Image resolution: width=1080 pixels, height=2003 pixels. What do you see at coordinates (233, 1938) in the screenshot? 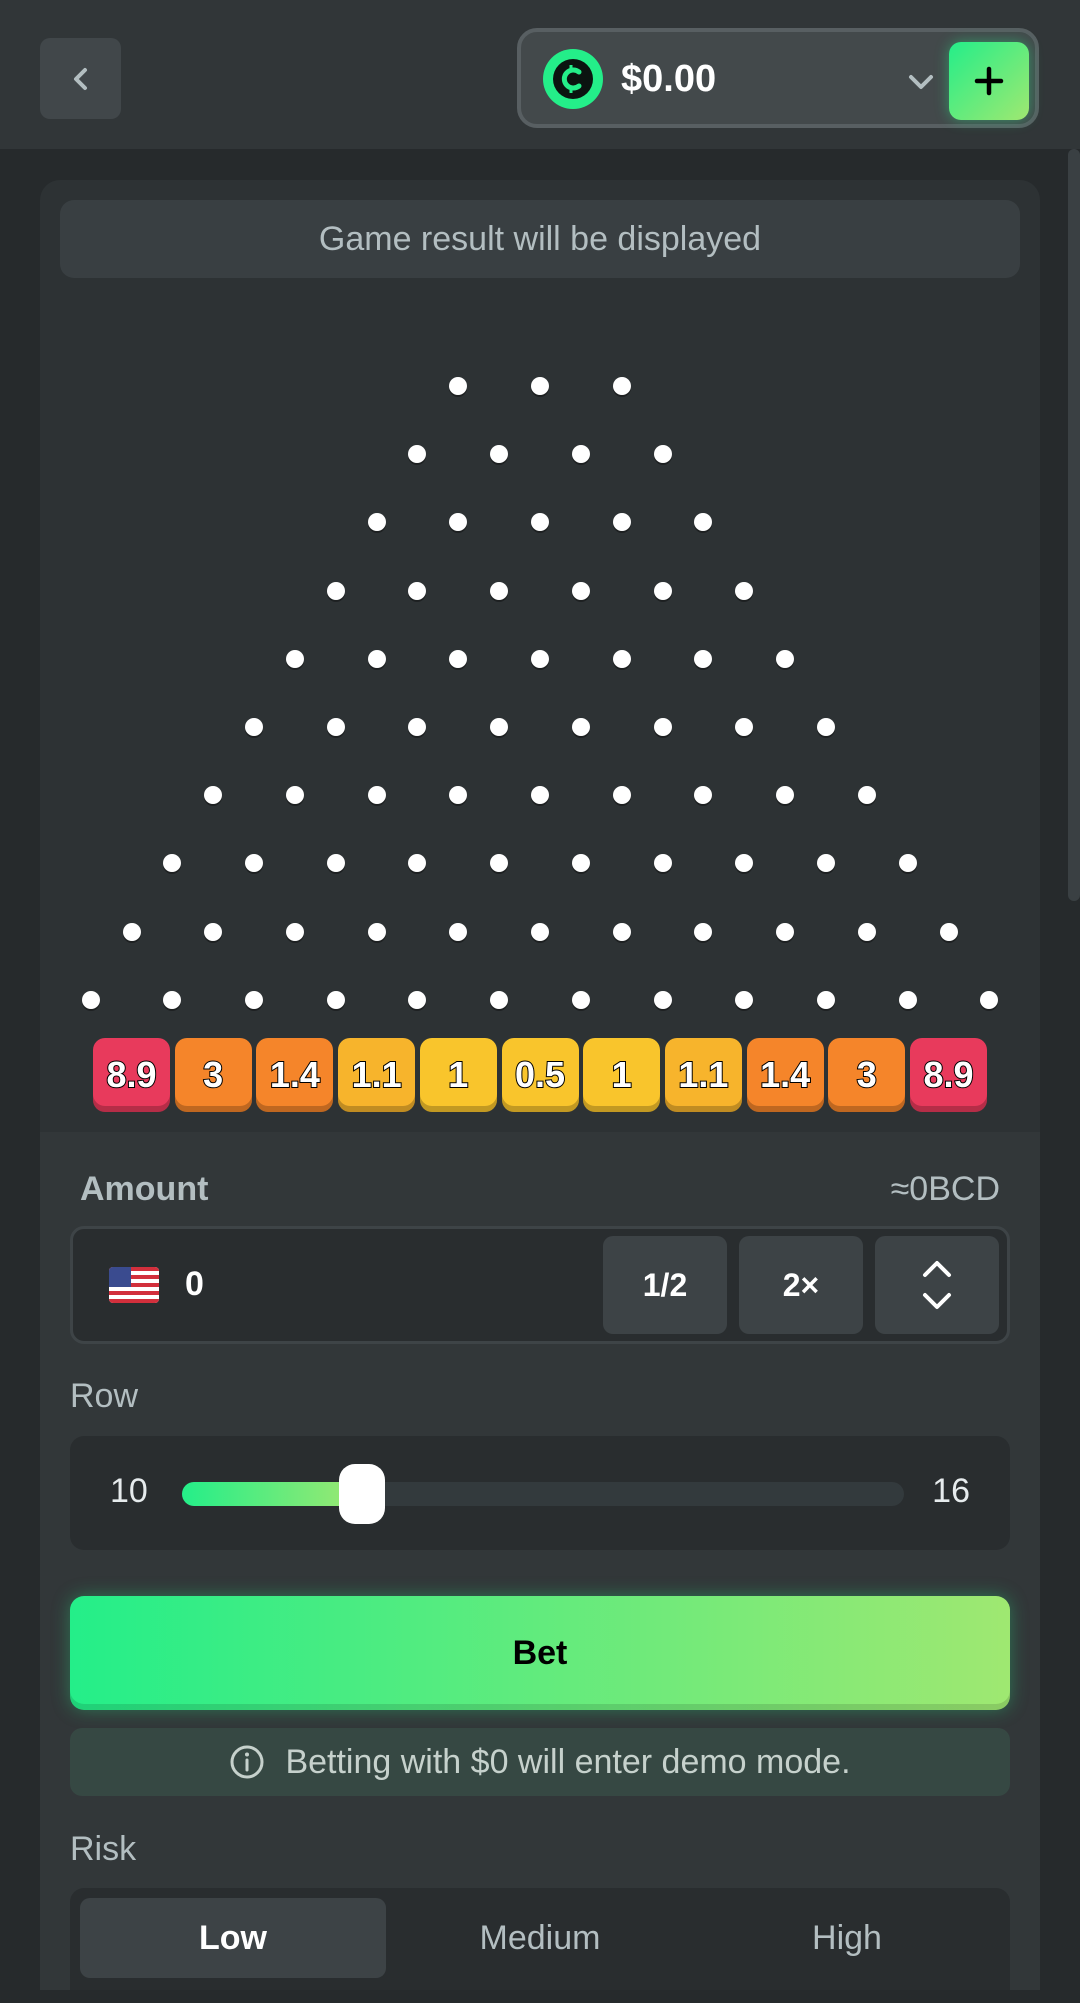
I see `risk-option-low: Low` at bounding box center [233, 1938].